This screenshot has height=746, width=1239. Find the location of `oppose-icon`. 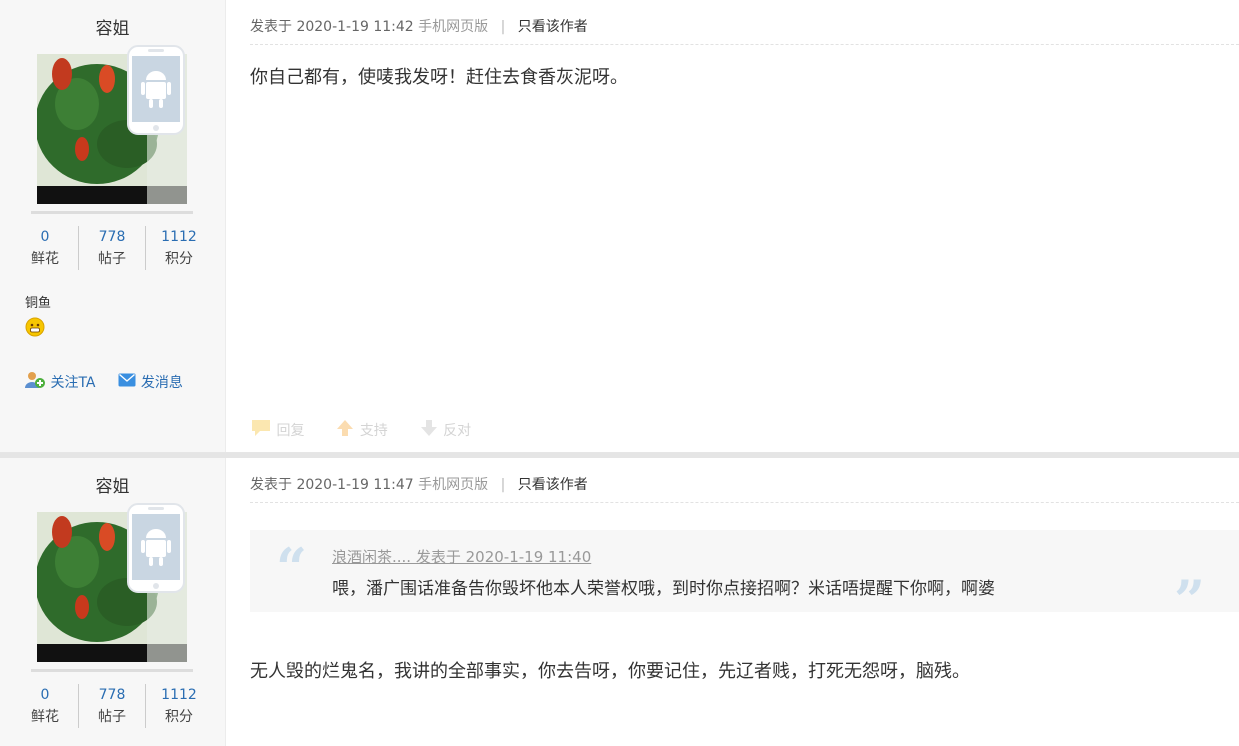

oppose-icon is located at coordinates (429, 430).